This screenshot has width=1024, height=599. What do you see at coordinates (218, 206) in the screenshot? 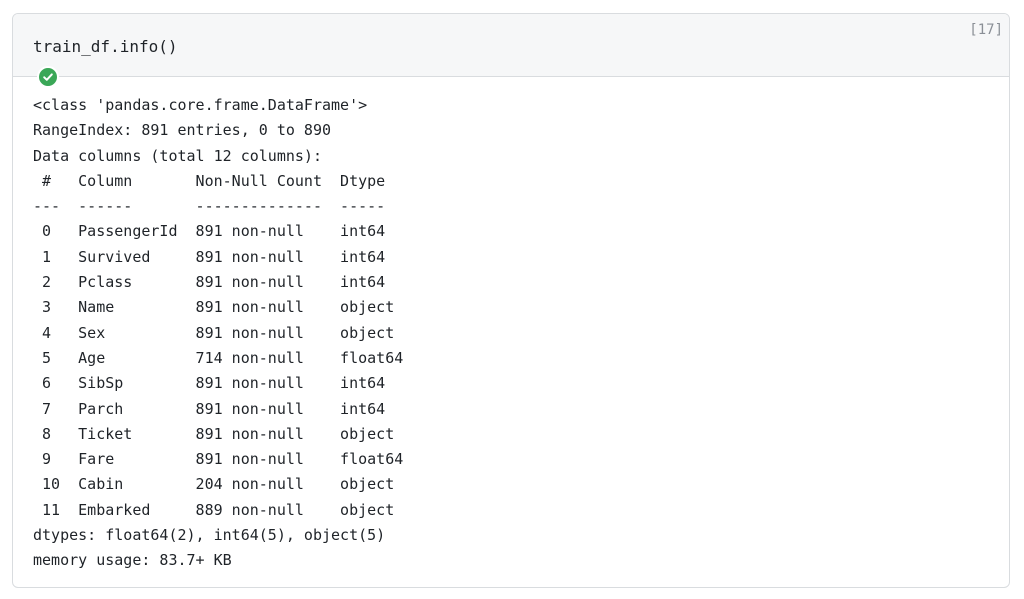
I see `output-line: --- ------ -------------- -----` at bounding box center [218, 206].